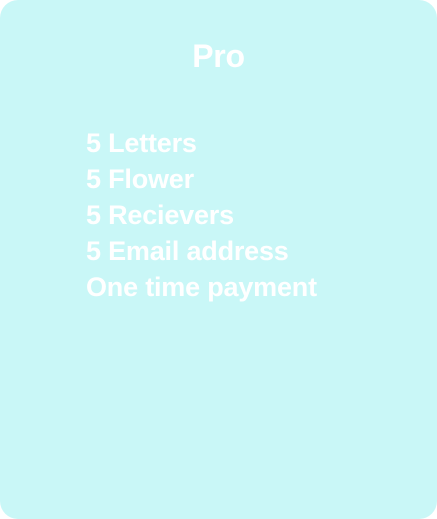 The height and width of the screenshot is (519, 437). I want to click on feature-item: 5 Flower, so click(140, 179).